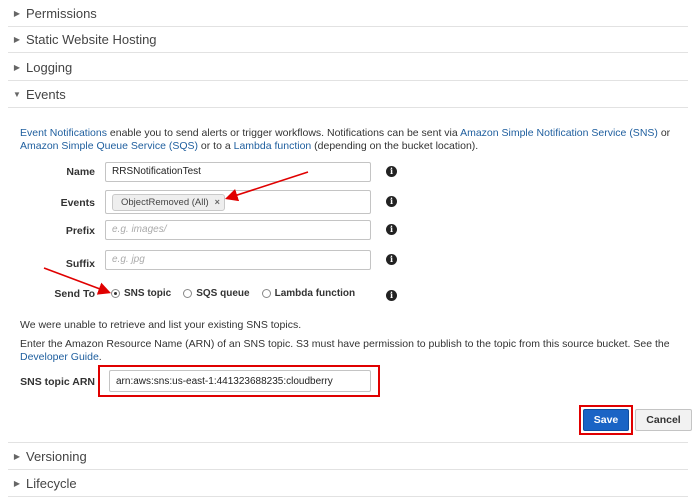  What do you see at coordinates (348, 483) in the screenshot?
I see `section-lifecycle: ▶ Lifecycle` at bounding box center [348, 483].